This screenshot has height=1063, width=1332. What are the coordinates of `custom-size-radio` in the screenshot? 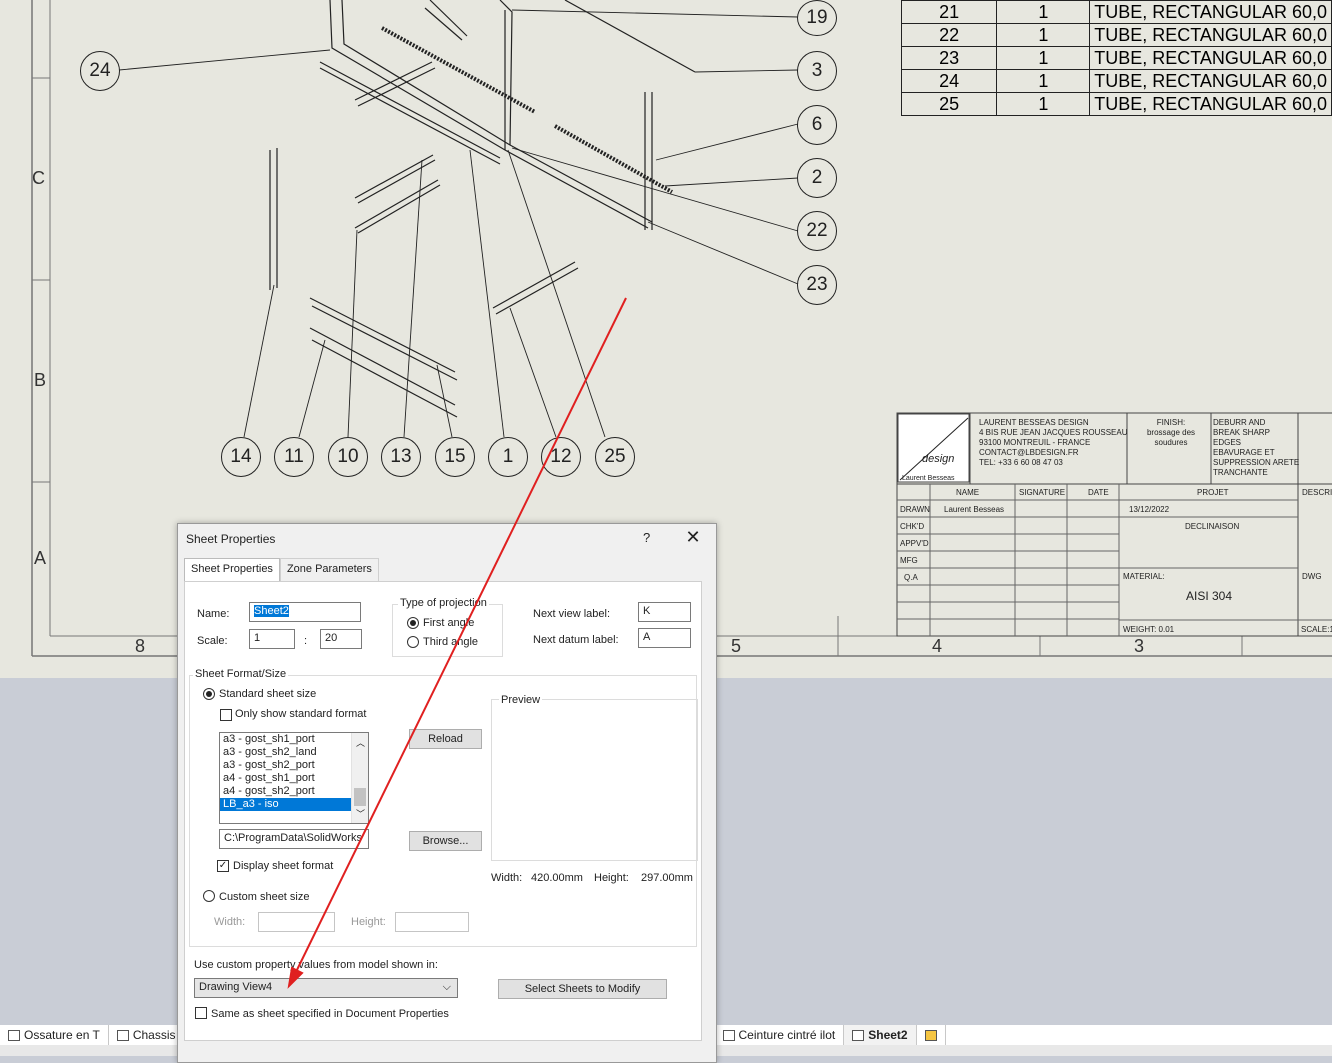 It's located at (209, 896).